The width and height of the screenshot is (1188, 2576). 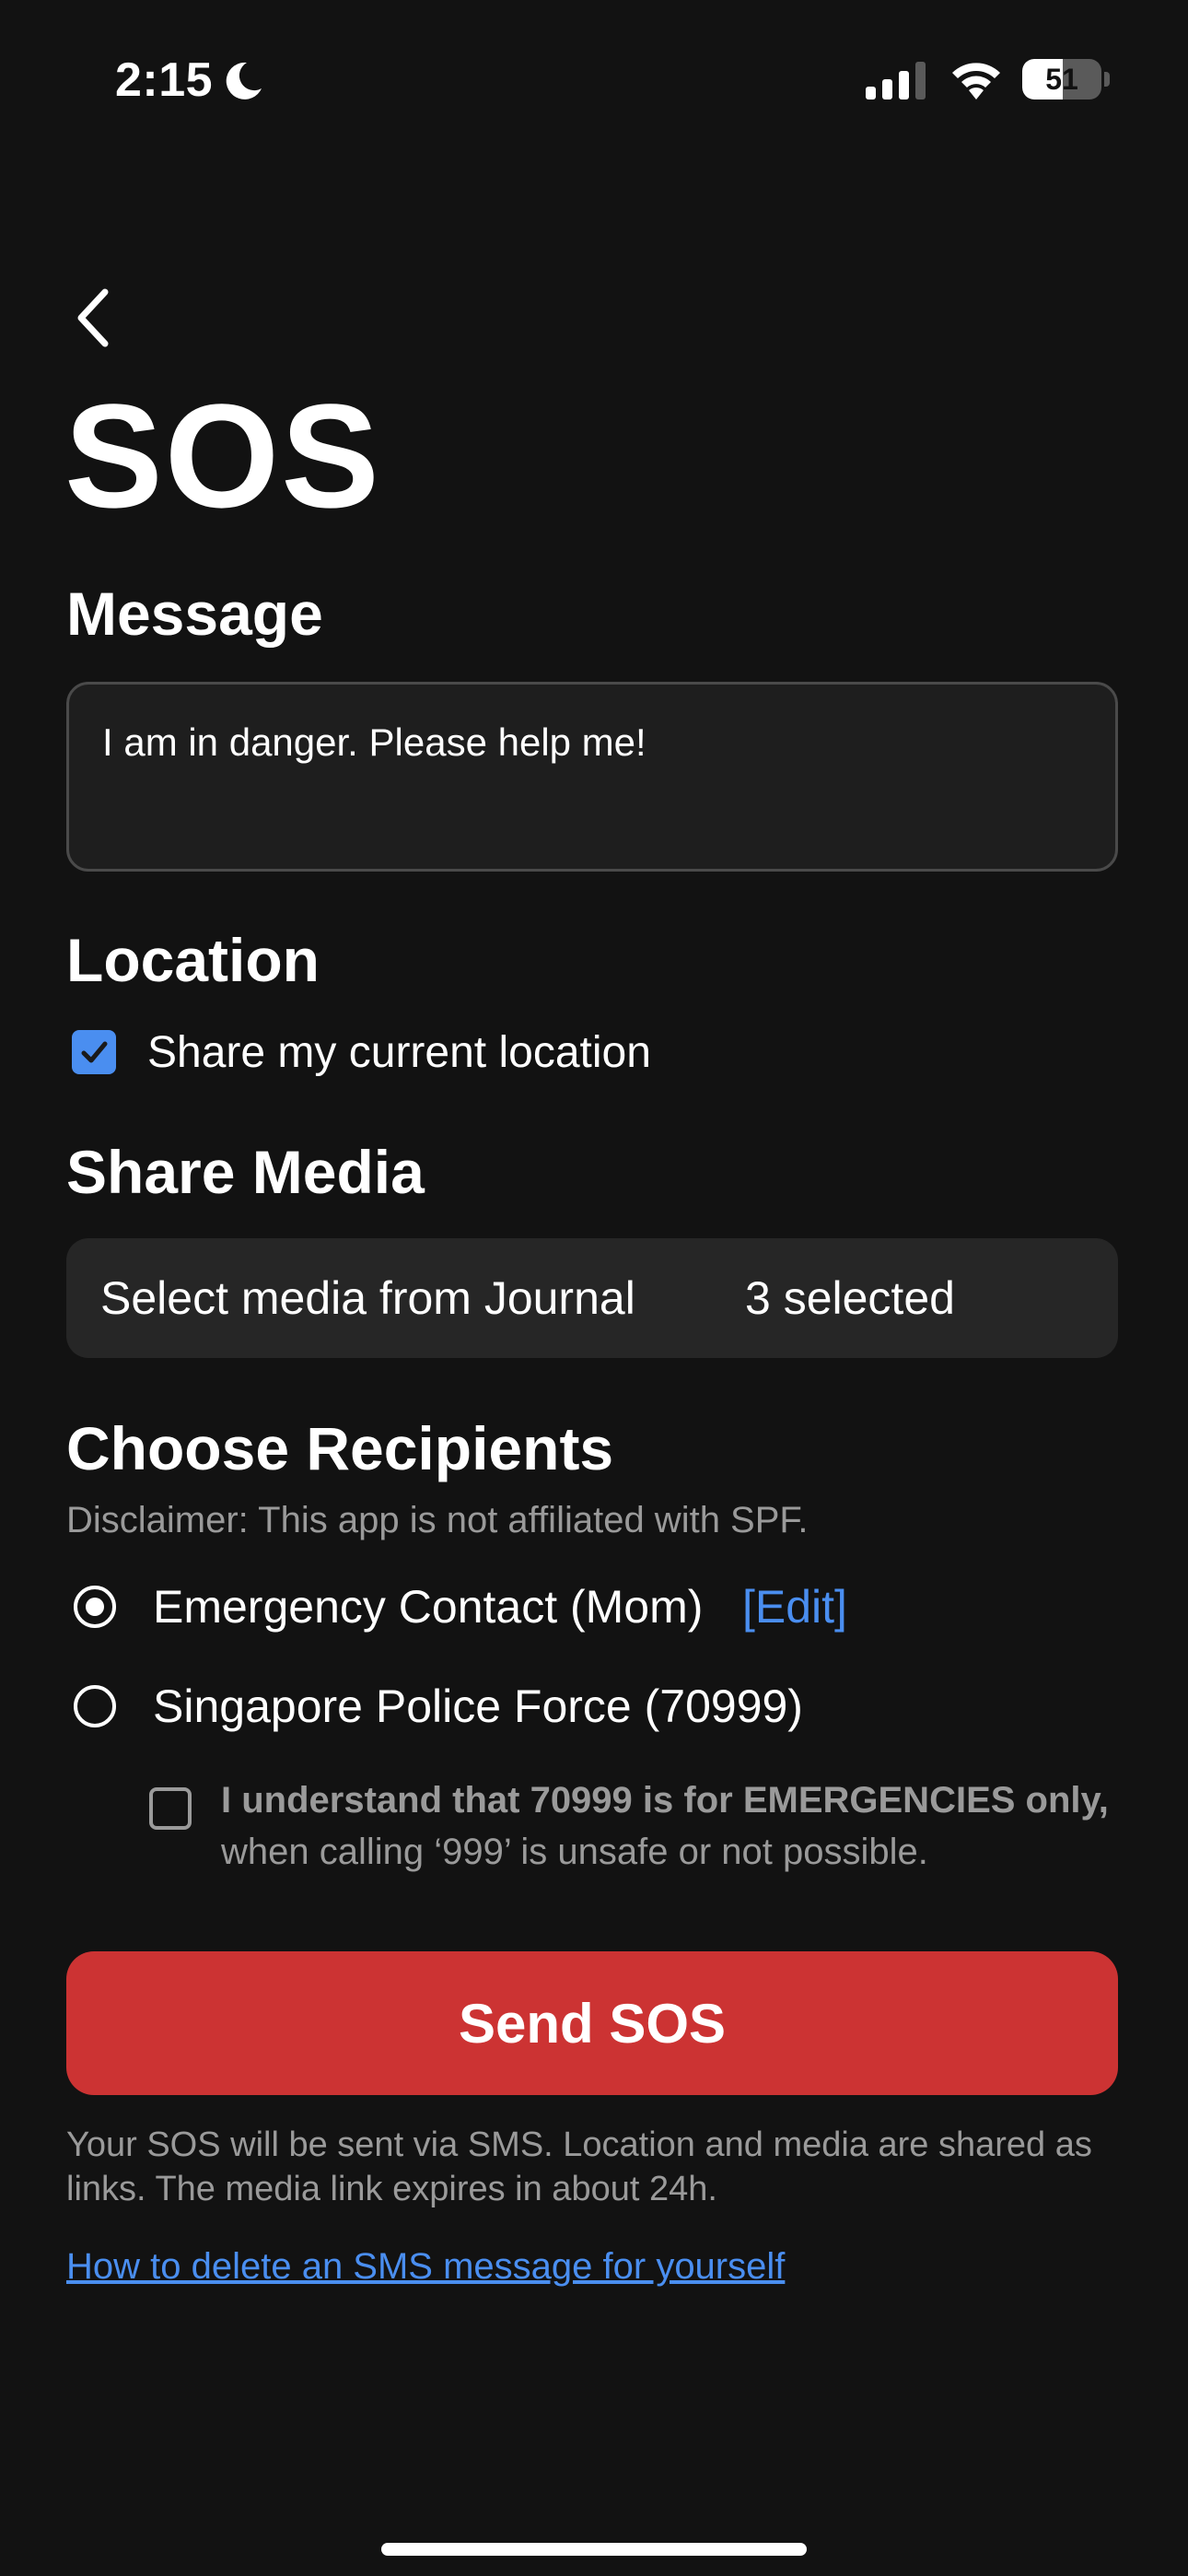 I want to click on battery-icon: 51, so click(x=1066, y=79).